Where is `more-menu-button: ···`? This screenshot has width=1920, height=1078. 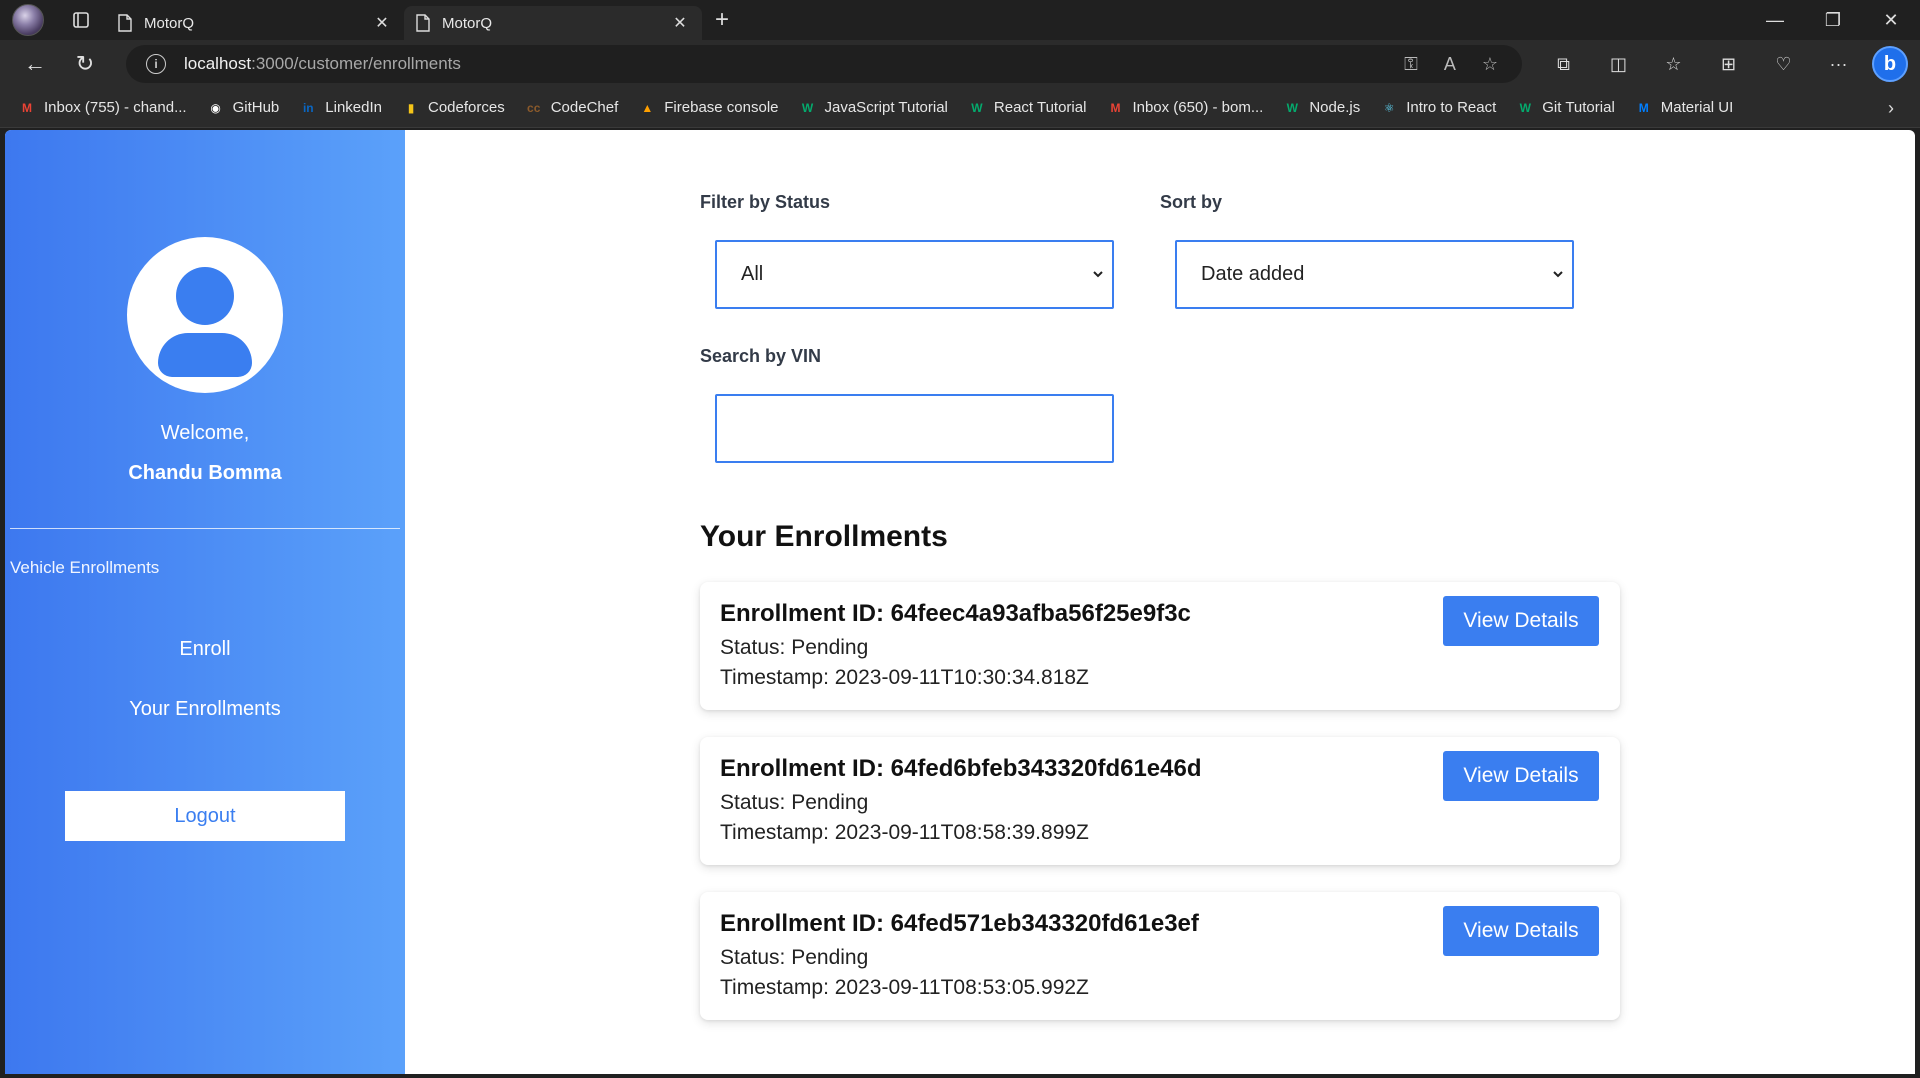
more-menu-button: ··· is located at coordinates (1838, 64).